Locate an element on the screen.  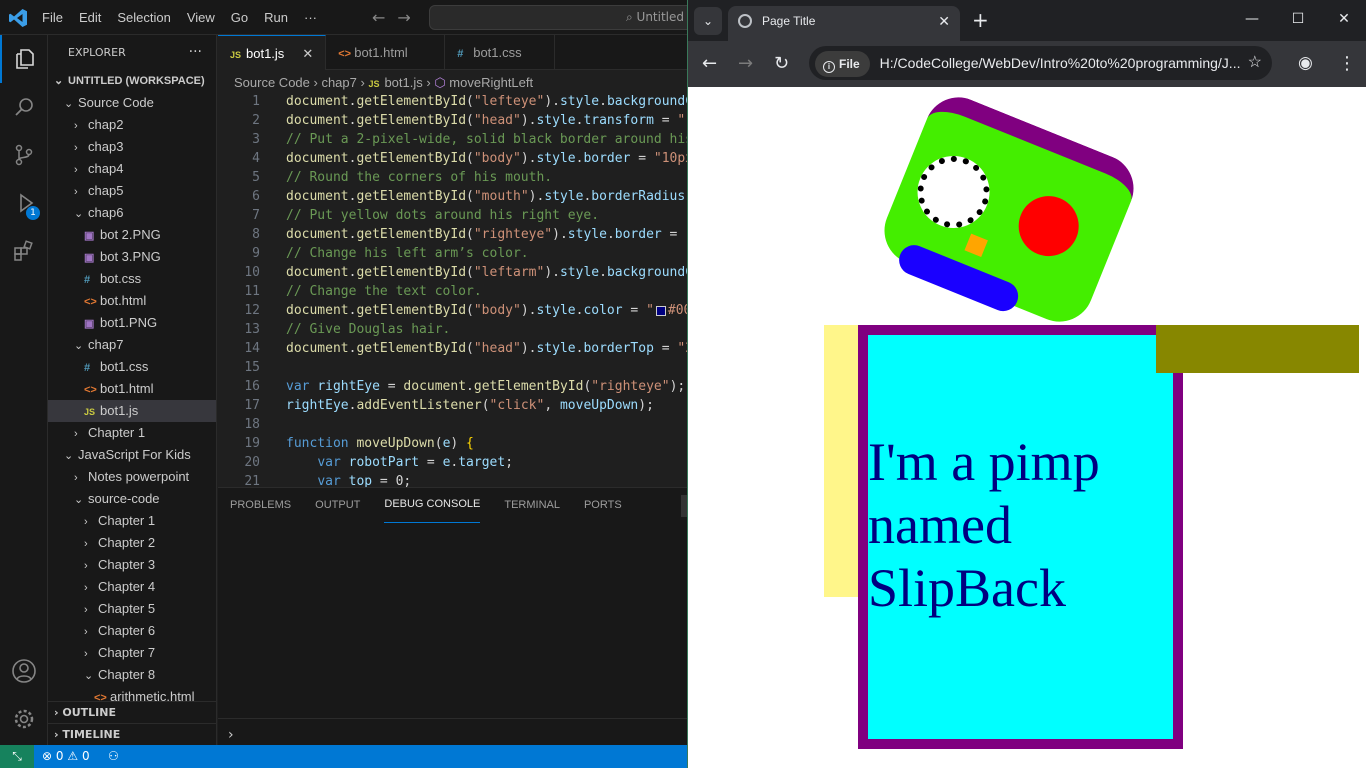
breadcrumb-item: Source Code is located at coordinates (272, 82).